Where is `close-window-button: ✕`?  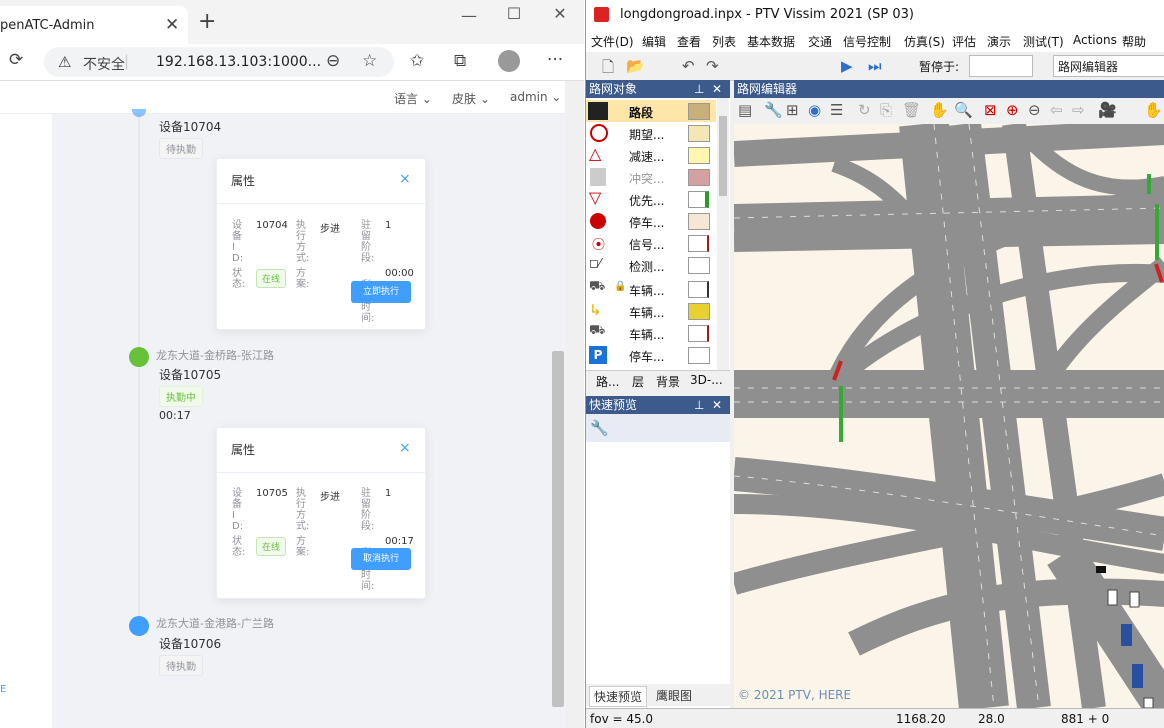
close-window-button: ✕ is located at coordinates (560, 13).